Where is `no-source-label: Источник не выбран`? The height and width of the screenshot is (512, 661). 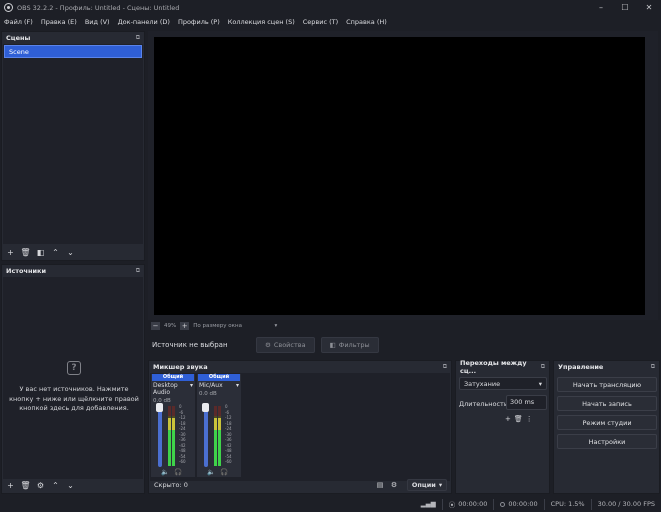
no-source-label: Источник не выбран is located at coordinates (190, 345).